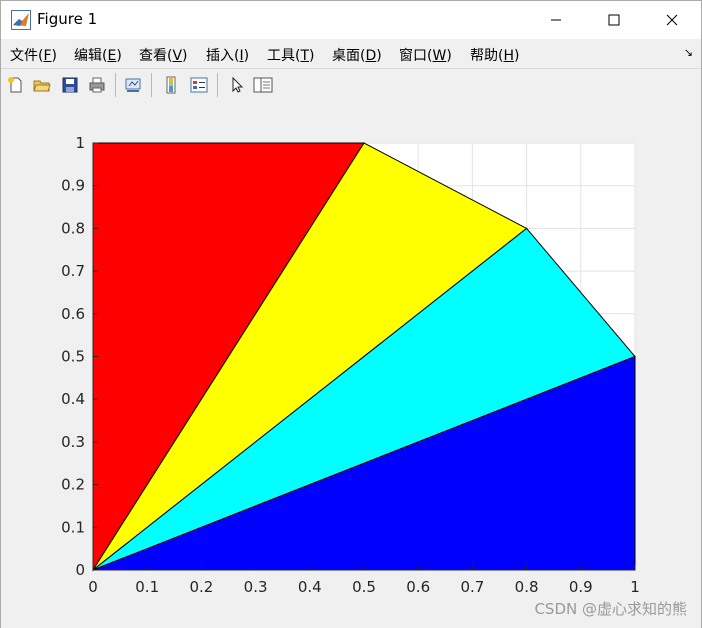 The width and height of the screenshot is (702, 628). What do you see at coordinates (80, 143) in the screenshot?
I see `y-tick-label: 1` at bounding box center [80, 143].